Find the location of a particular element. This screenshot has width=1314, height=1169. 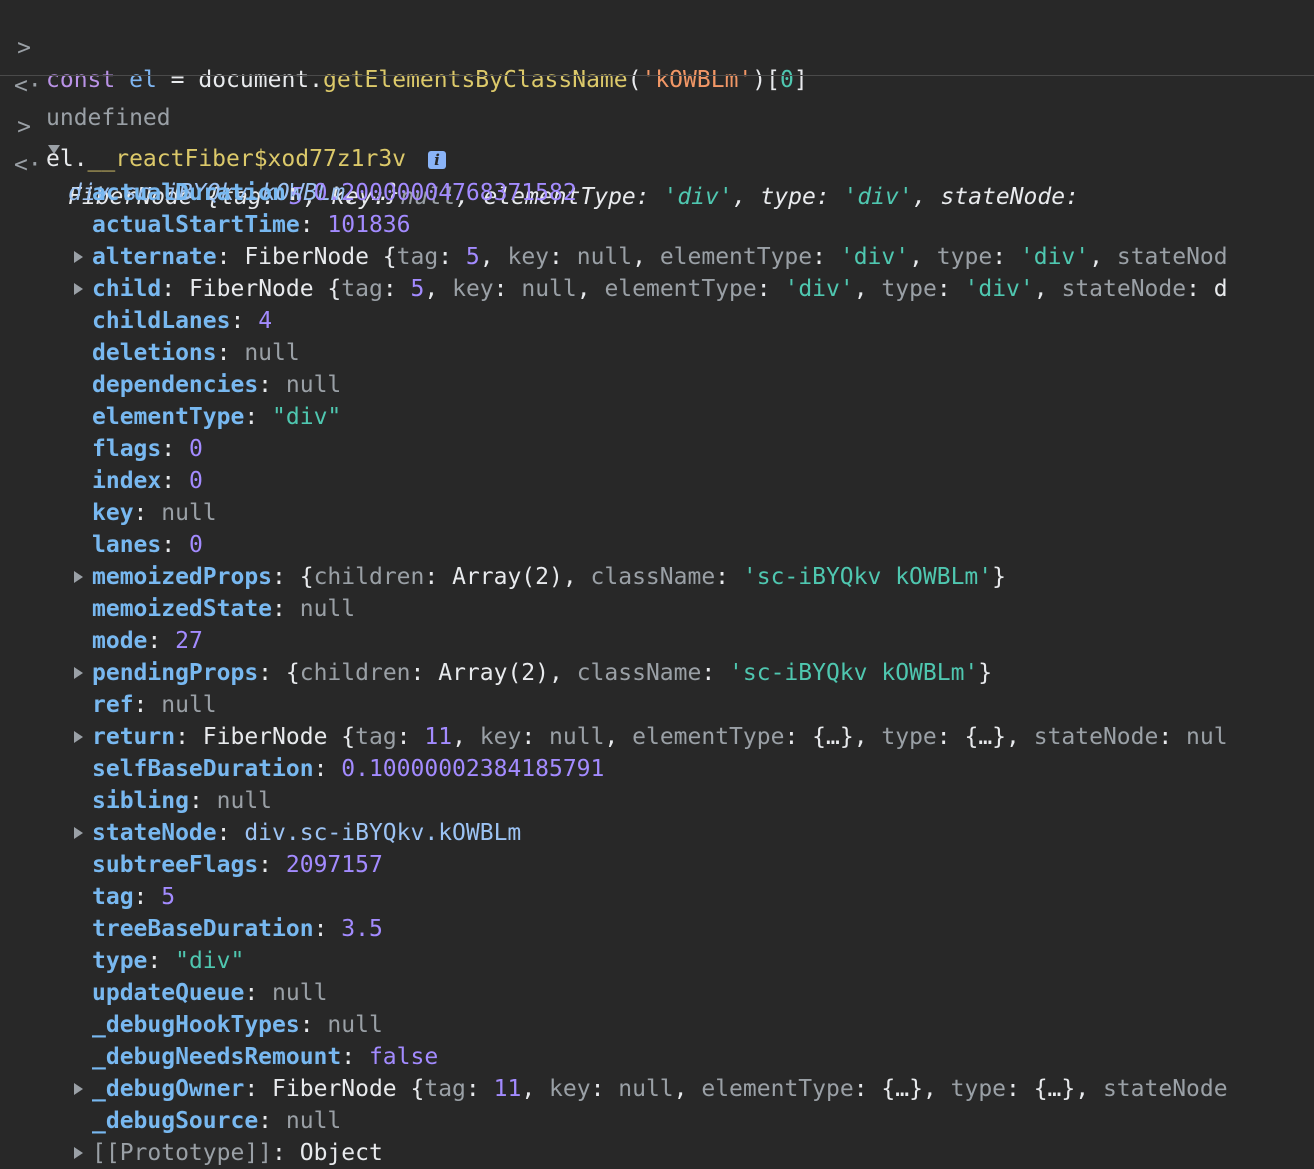

property-key: stateNode is located at coordinates (154, 833).